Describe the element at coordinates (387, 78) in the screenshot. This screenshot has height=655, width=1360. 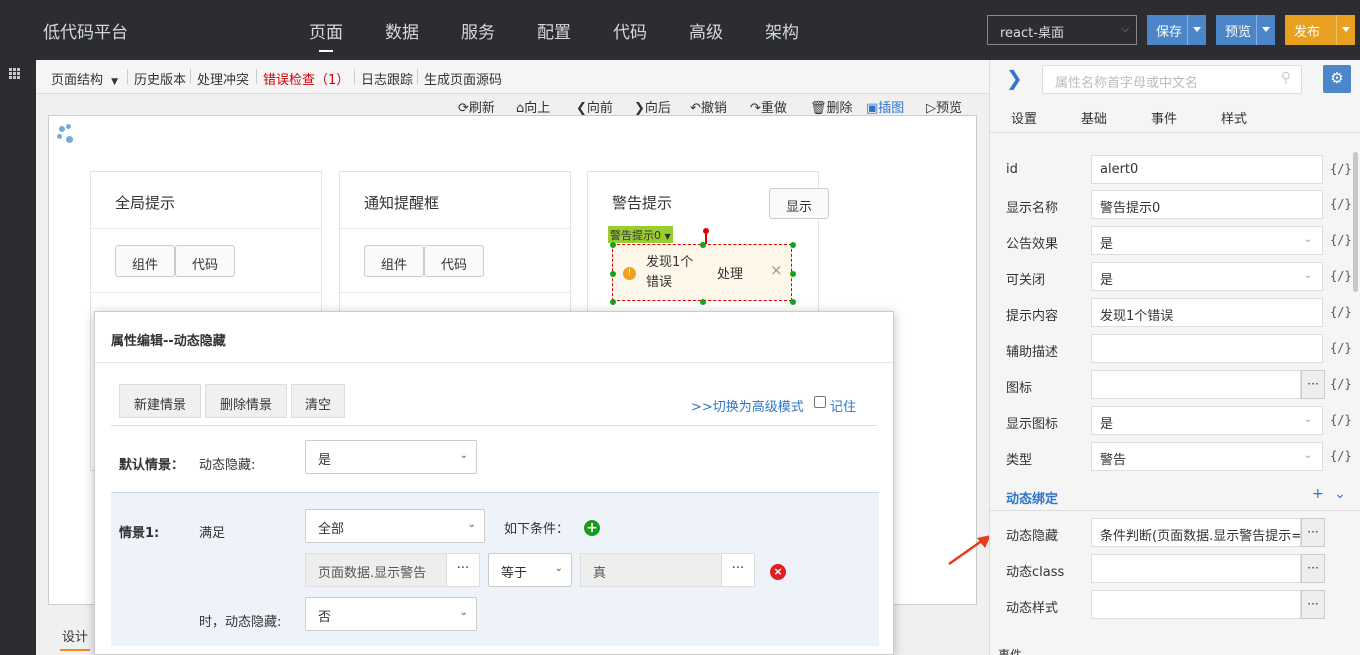
I see `log-trace-link: 日志跟踪` at that location.